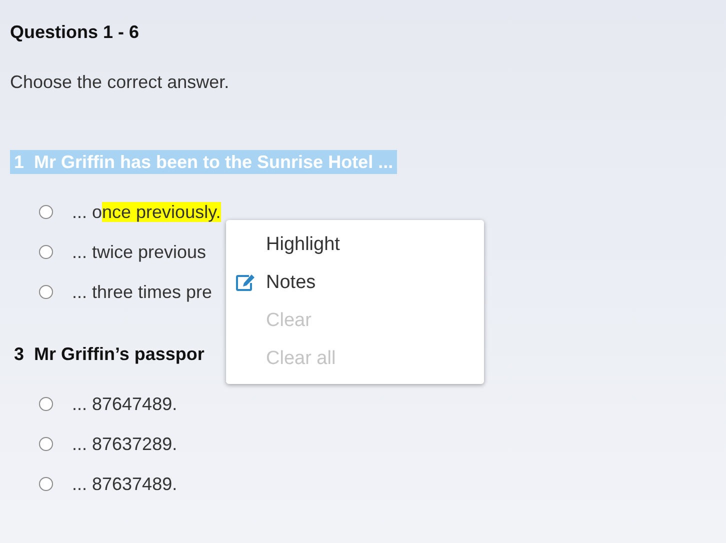  I want to click on answer-option: ... twice previous, so click(139, 252).